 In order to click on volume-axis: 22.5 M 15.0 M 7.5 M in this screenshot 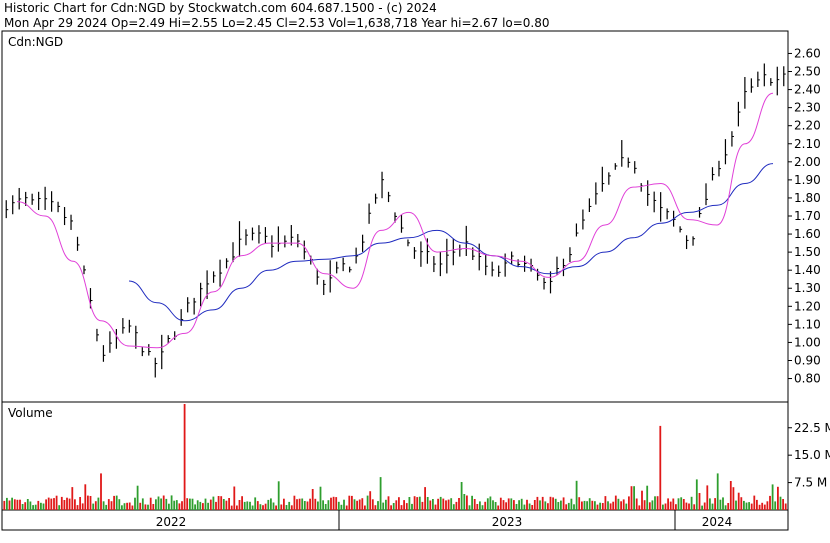, I will do `click(809, 455)`.